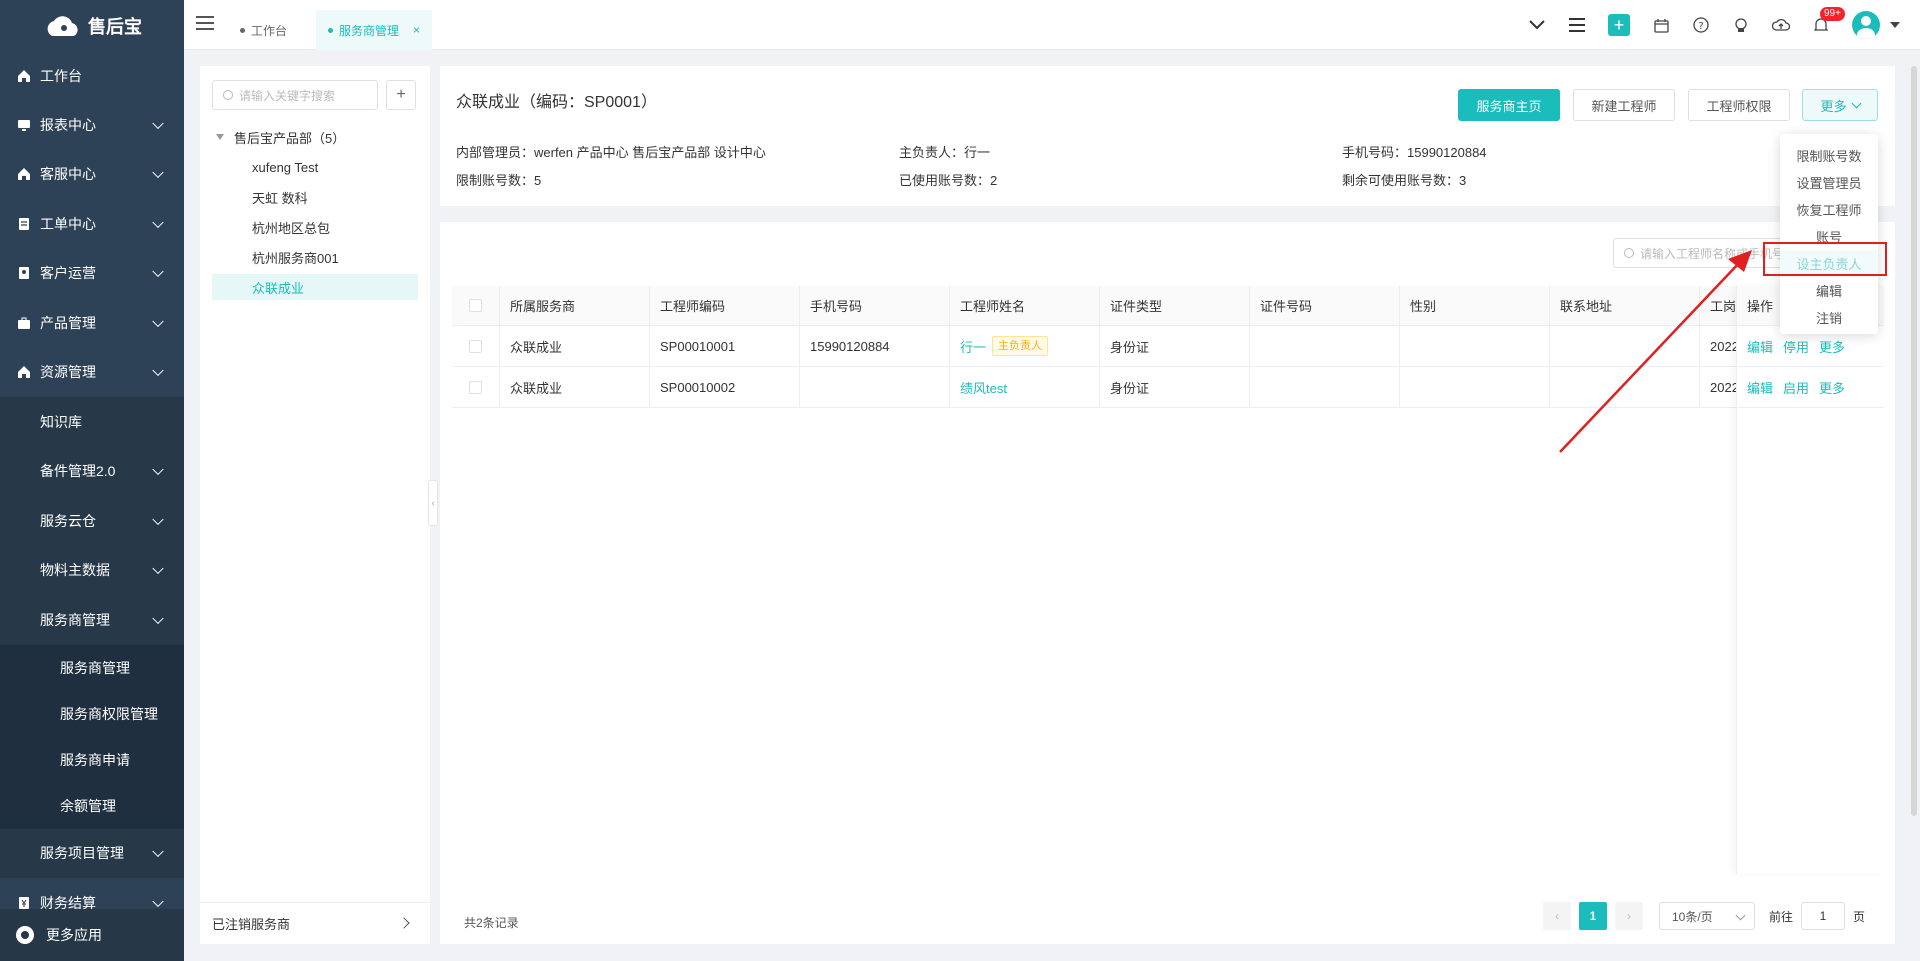 The image size is (1920, 961). Describe the element at coordinates (315, 227) in the screenshot. I see `tree-node: 杭州地区总包` at that location.